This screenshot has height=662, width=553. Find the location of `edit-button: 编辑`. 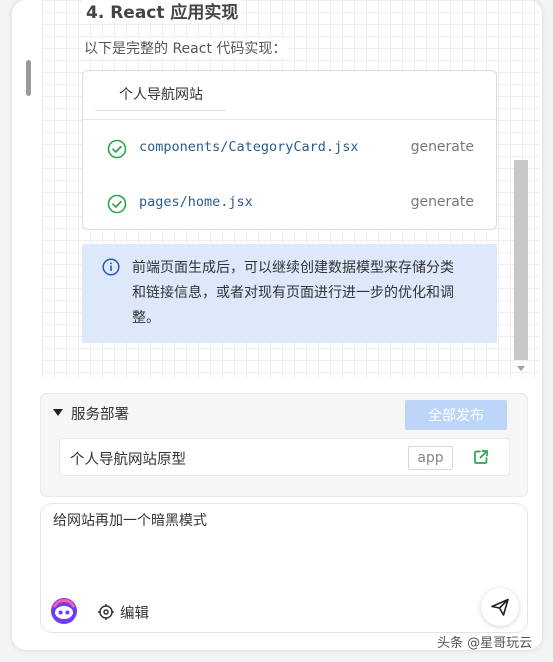

edit-button: 编辑 is located at coordinates (123, 612).